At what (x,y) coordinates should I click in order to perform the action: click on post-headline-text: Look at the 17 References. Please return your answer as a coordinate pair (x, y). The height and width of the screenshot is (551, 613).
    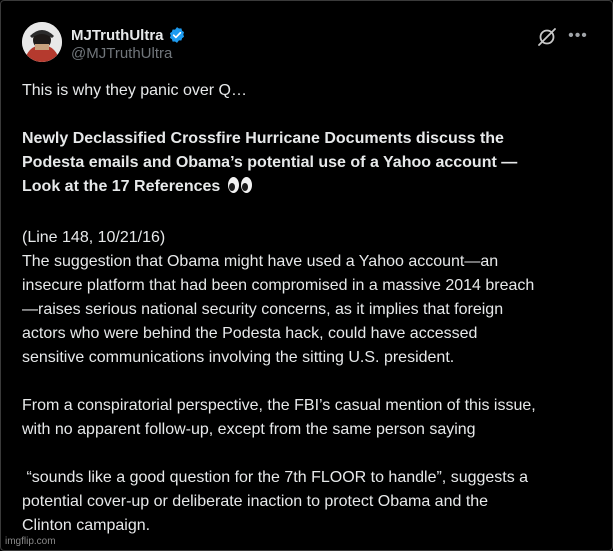
    Looking at the image, I should click on (121, 186).